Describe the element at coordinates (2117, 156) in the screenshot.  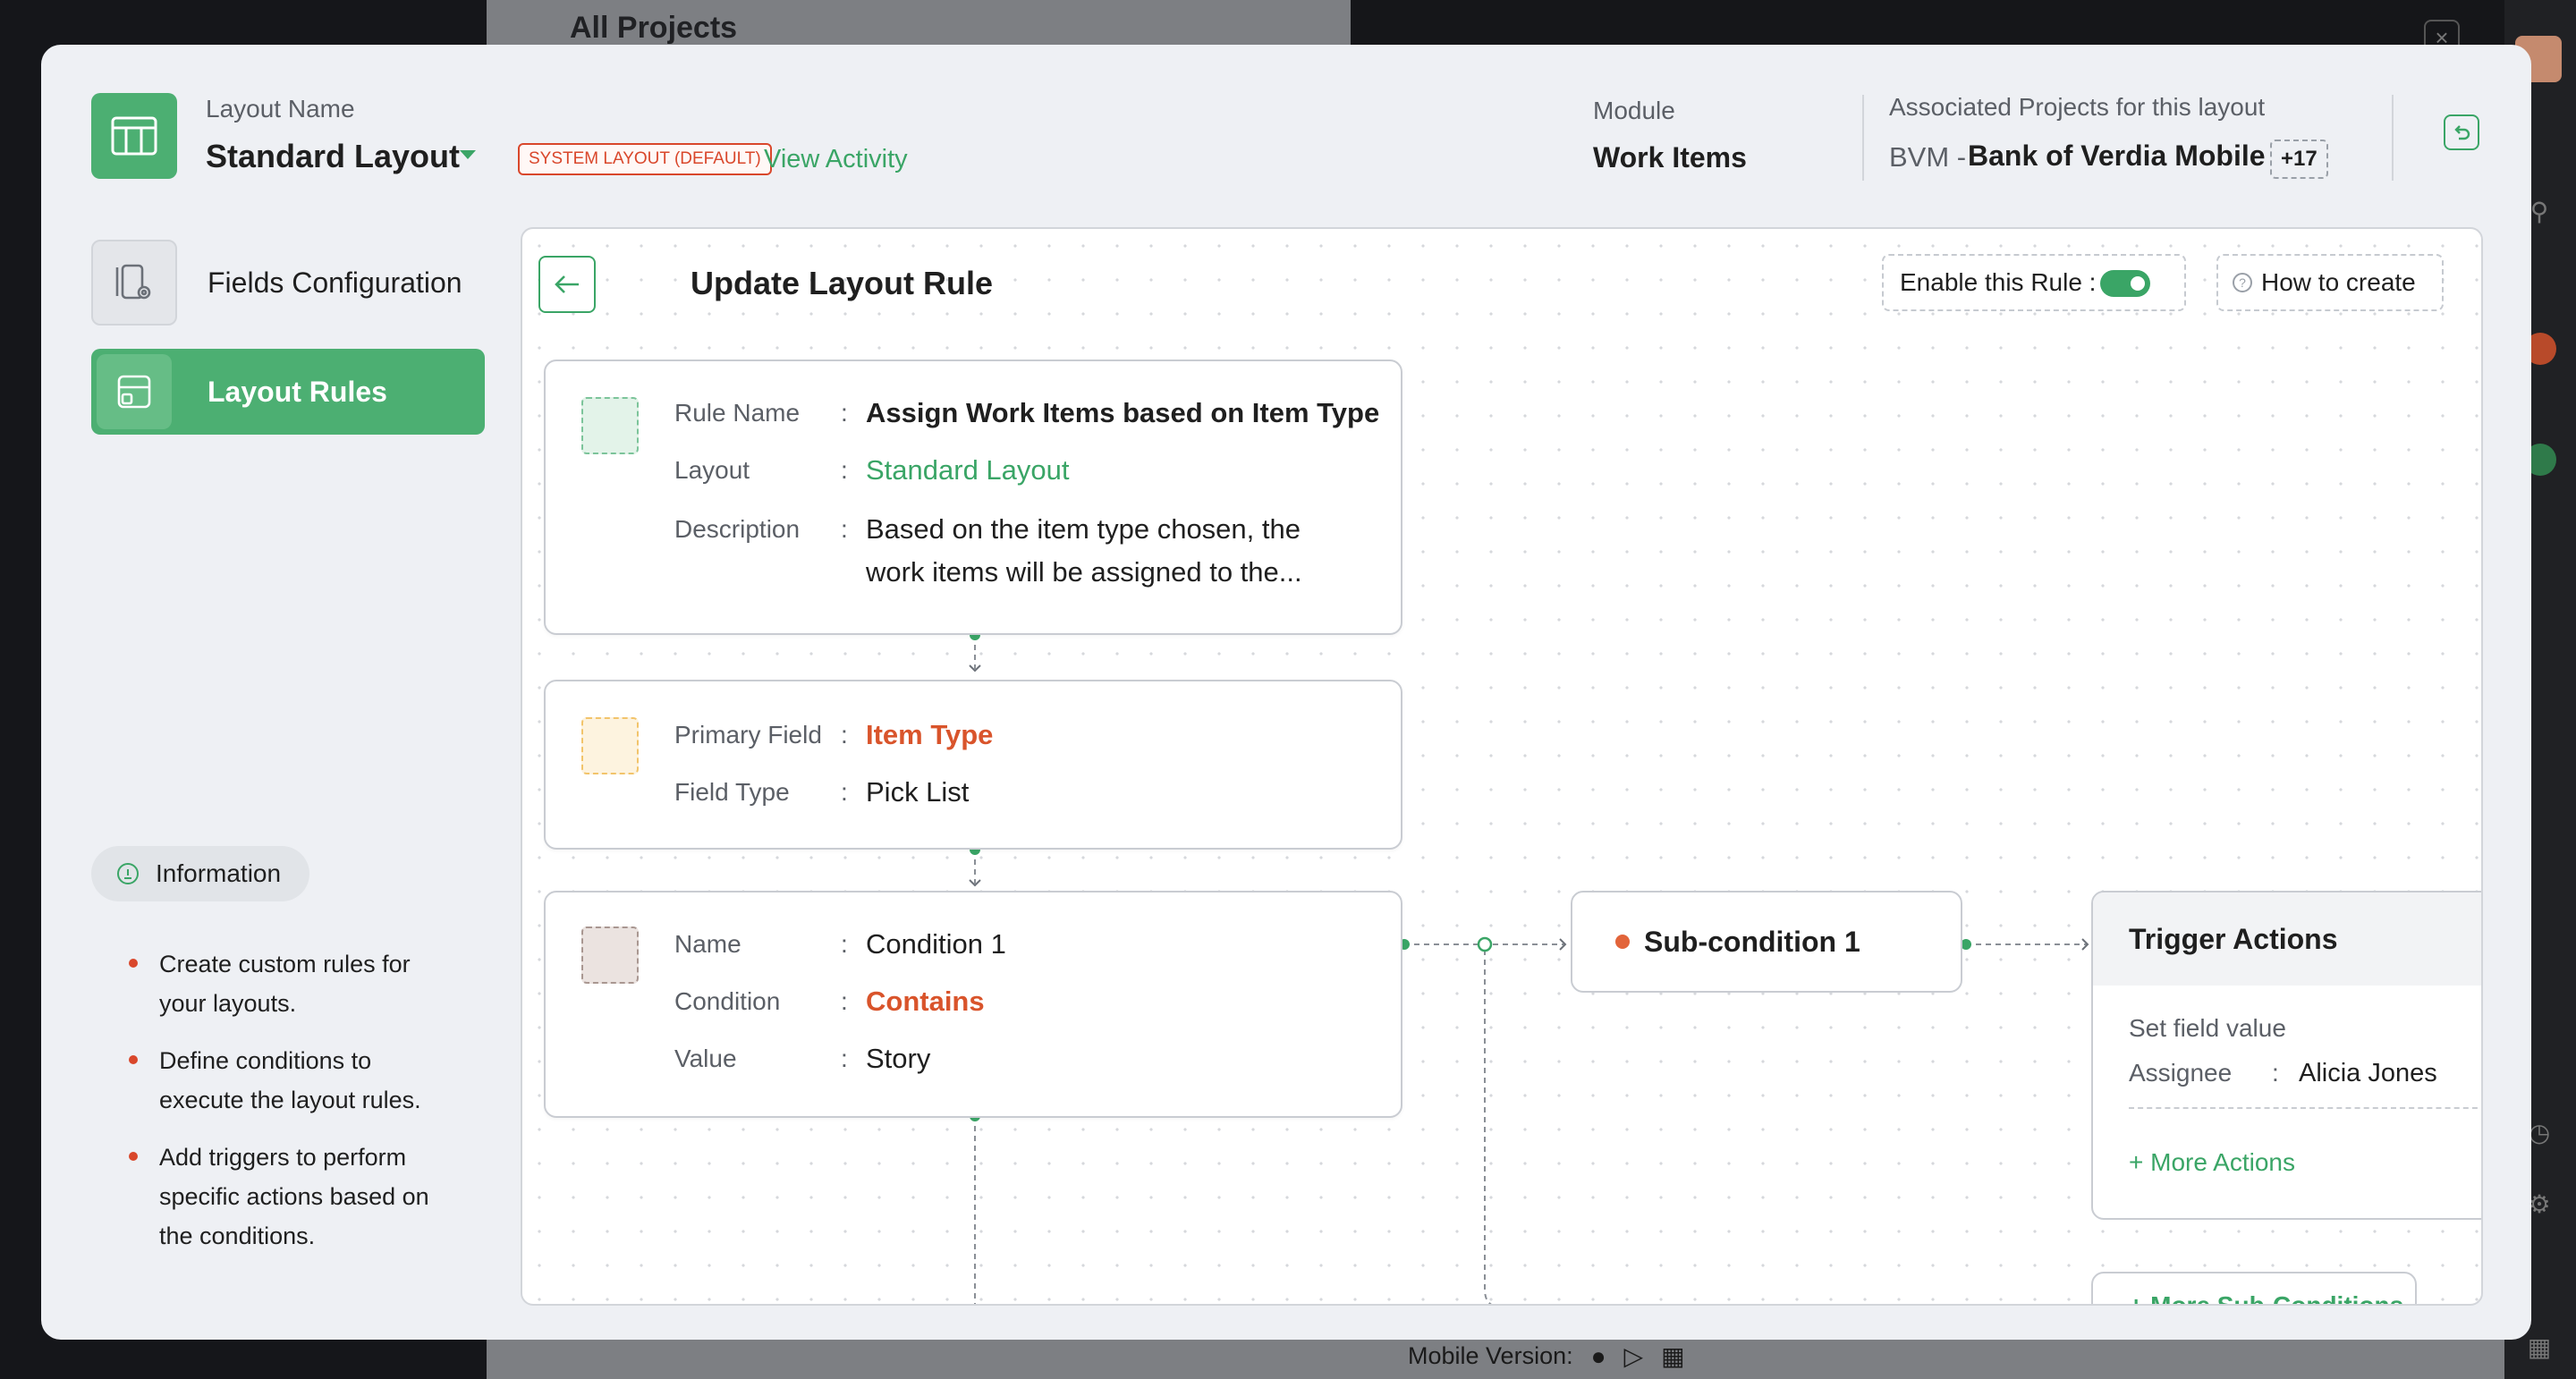
I see `associated-project-name: Bank of Verdia Mobile` at that location.